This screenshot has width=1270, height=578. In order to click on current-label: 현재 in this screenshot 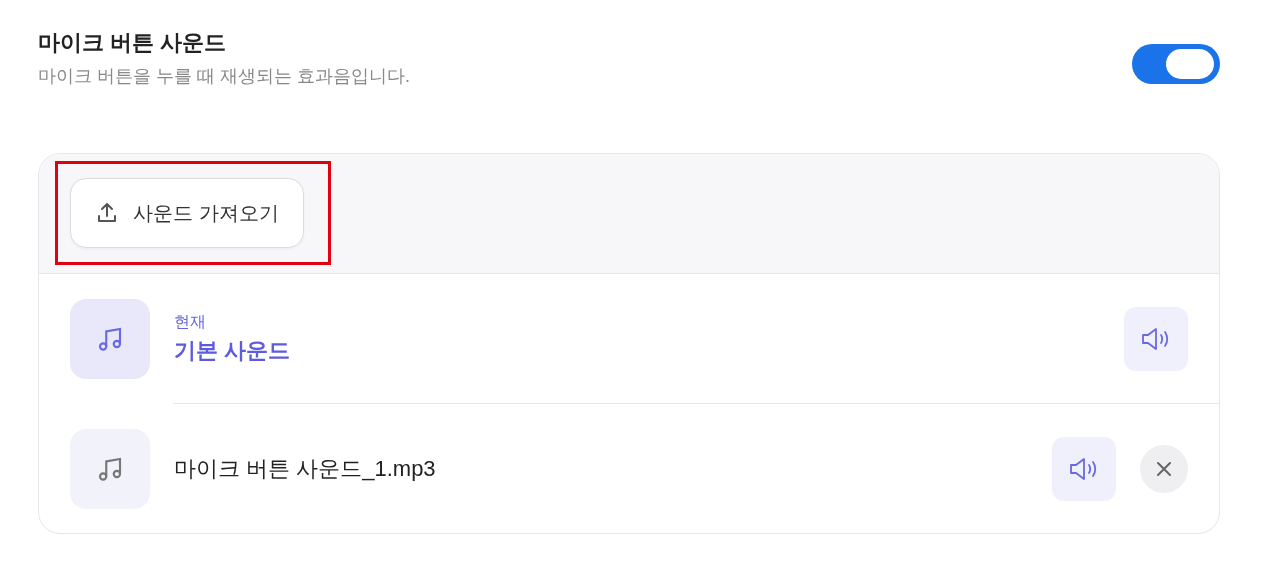, I will do `click(190, 322)`.